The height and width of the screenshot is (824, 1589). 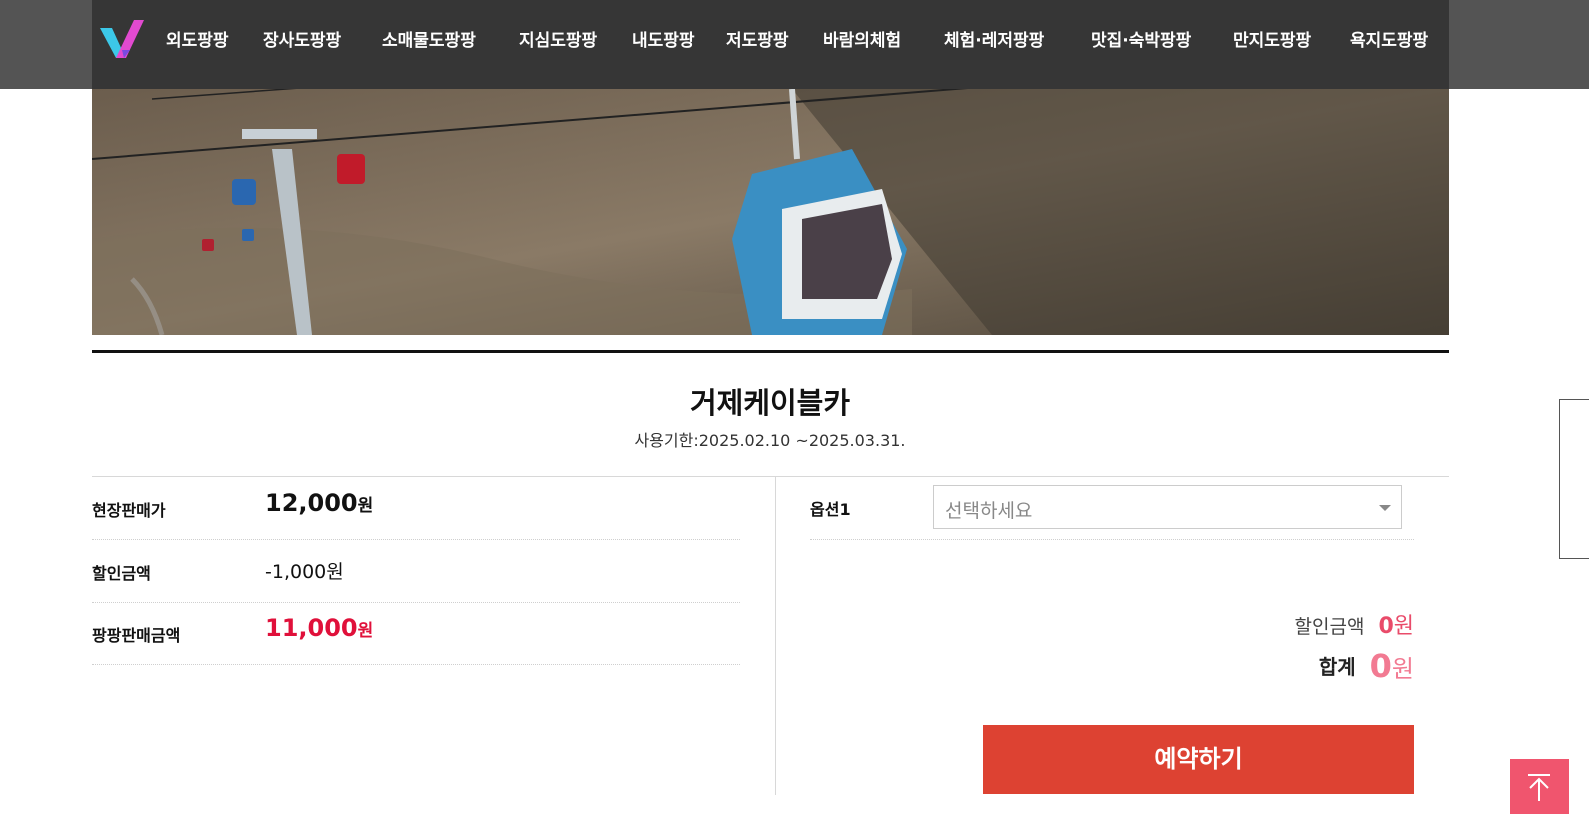 I want to click on nav-item-jeodo: 저도팡팡, so click(x=757, y=38).